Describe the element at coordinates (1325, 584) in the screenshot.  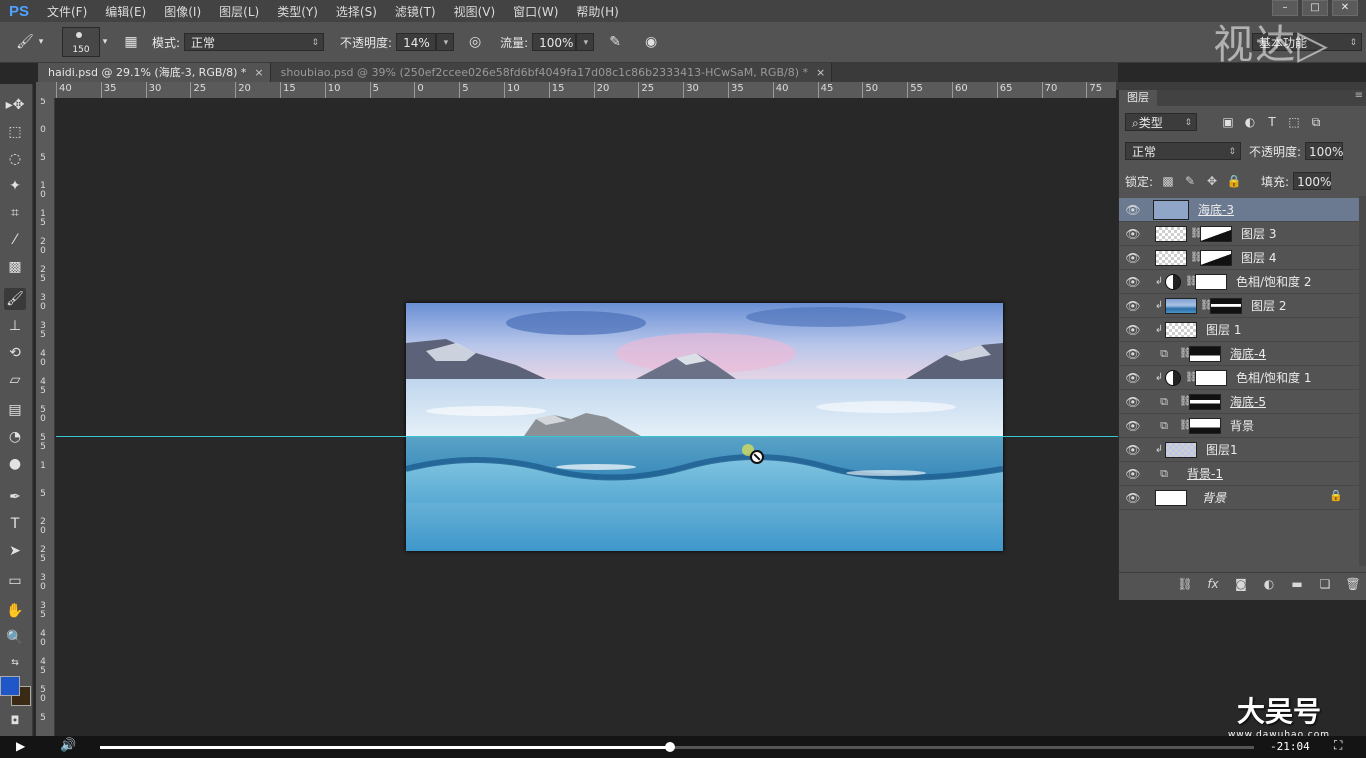
I see `new-layer-icon: ❏` at that location.